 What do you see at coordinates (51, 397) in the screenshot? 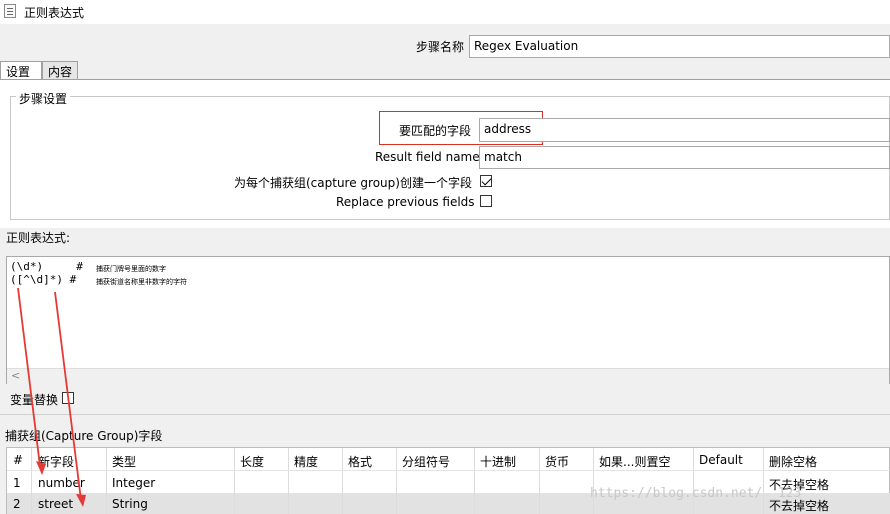
I see `annotation-arrows` at bounding box center [51, 397].